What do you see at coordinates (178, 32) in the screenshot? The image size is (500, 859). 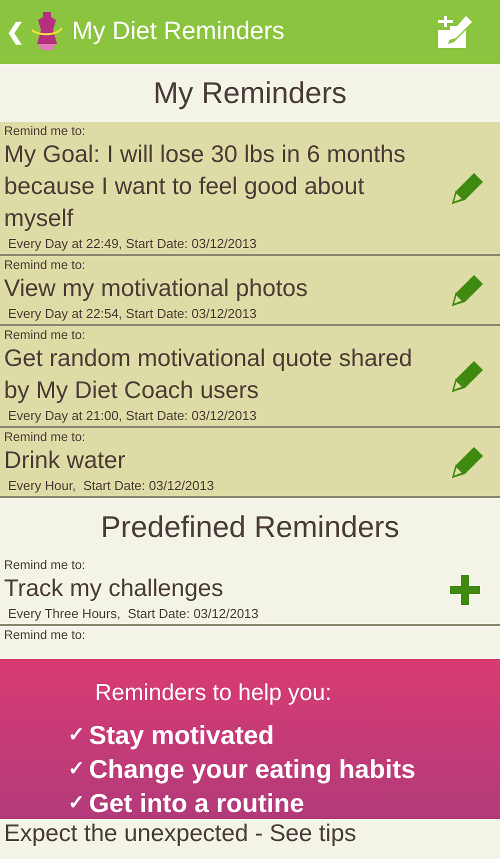 I see `app-title: My Diet Reminders` at bounding box center [178, 32].